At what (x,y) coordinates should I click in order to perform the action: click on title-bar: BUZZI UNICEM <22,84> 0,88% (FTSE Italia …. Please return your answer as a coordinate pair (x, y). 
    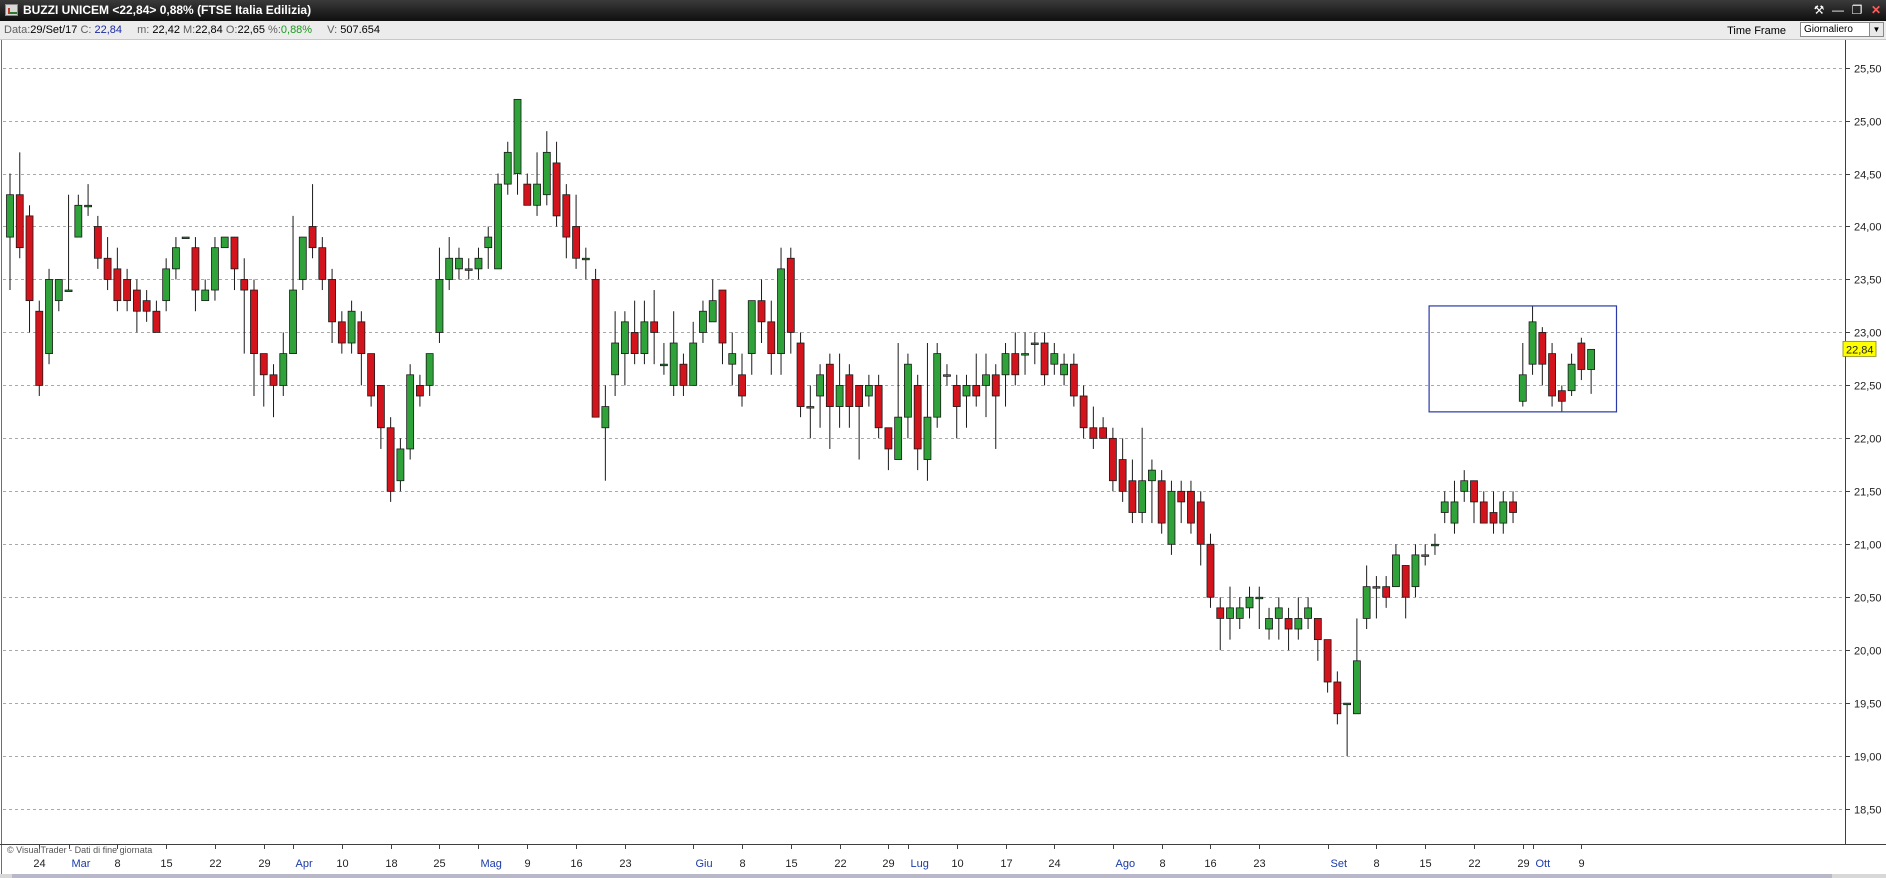
    Looking at the image, I should click on (943, 10).